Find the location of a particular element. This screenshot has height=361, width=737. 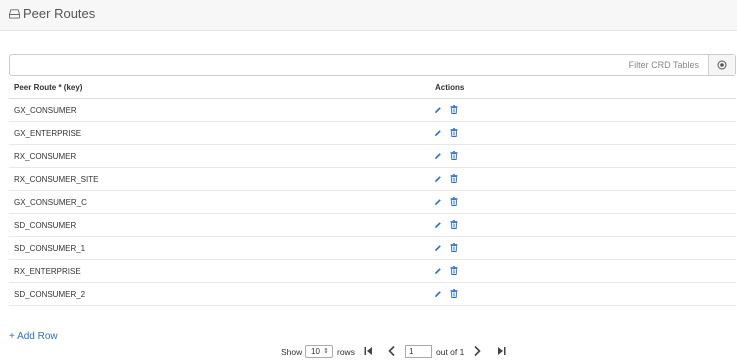

prev-page-icon is located at coordinates (392, 351).